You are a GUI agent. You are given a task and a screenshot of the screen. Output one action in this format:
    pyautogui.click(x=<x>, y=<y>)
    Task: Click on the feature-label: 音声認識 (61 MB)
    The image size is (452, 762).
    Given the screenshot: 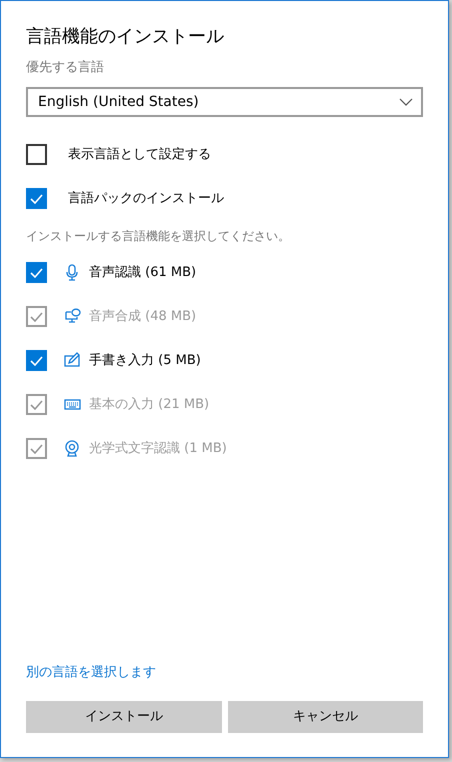 What is the action you would take?
    pyautogui.click(x=142, y=273)
    